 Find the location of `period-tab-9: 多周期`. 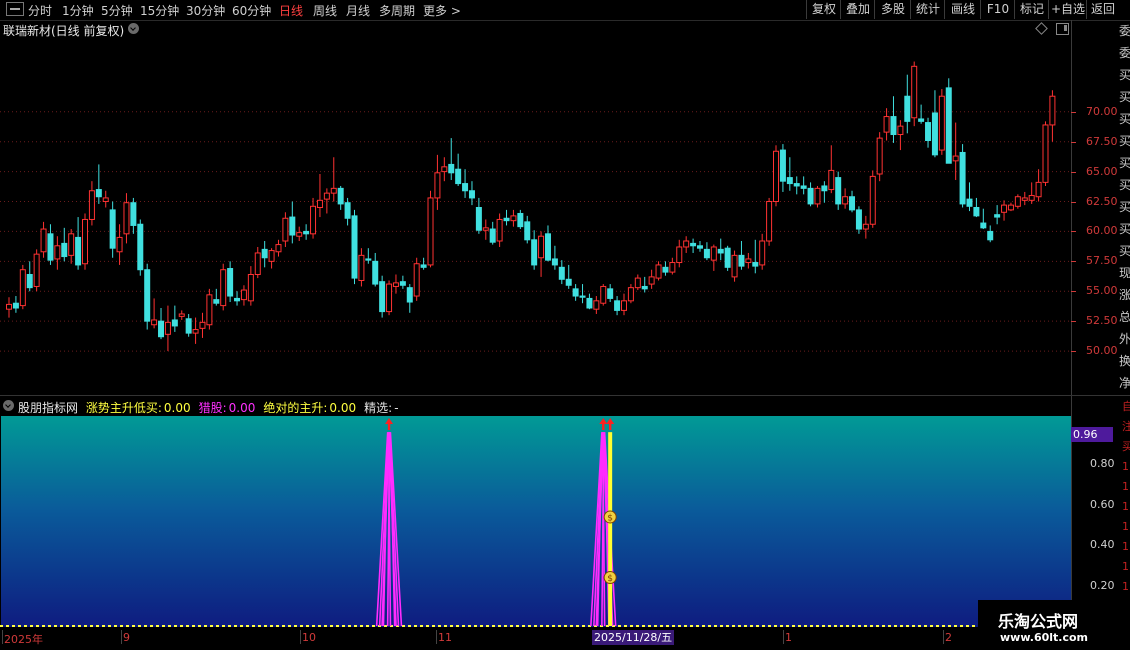

period-tab-9: 多周期 is located at coordinates (397, 10).